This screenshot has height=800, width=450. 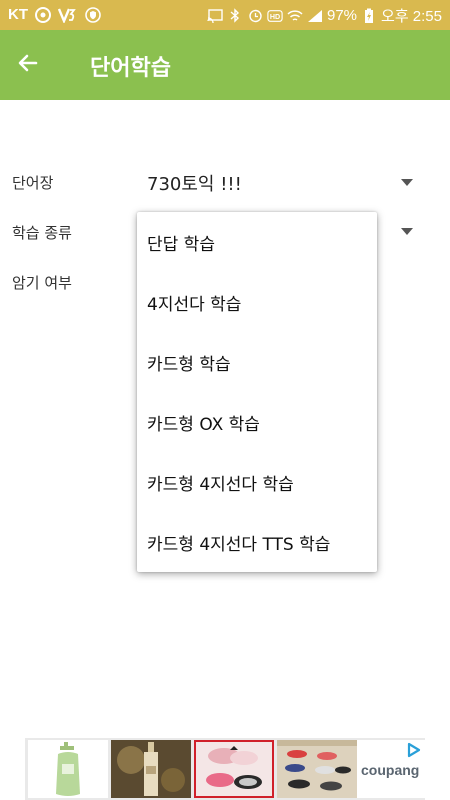 I want to click on battery-label: 97%, so click(x=342, y=15).